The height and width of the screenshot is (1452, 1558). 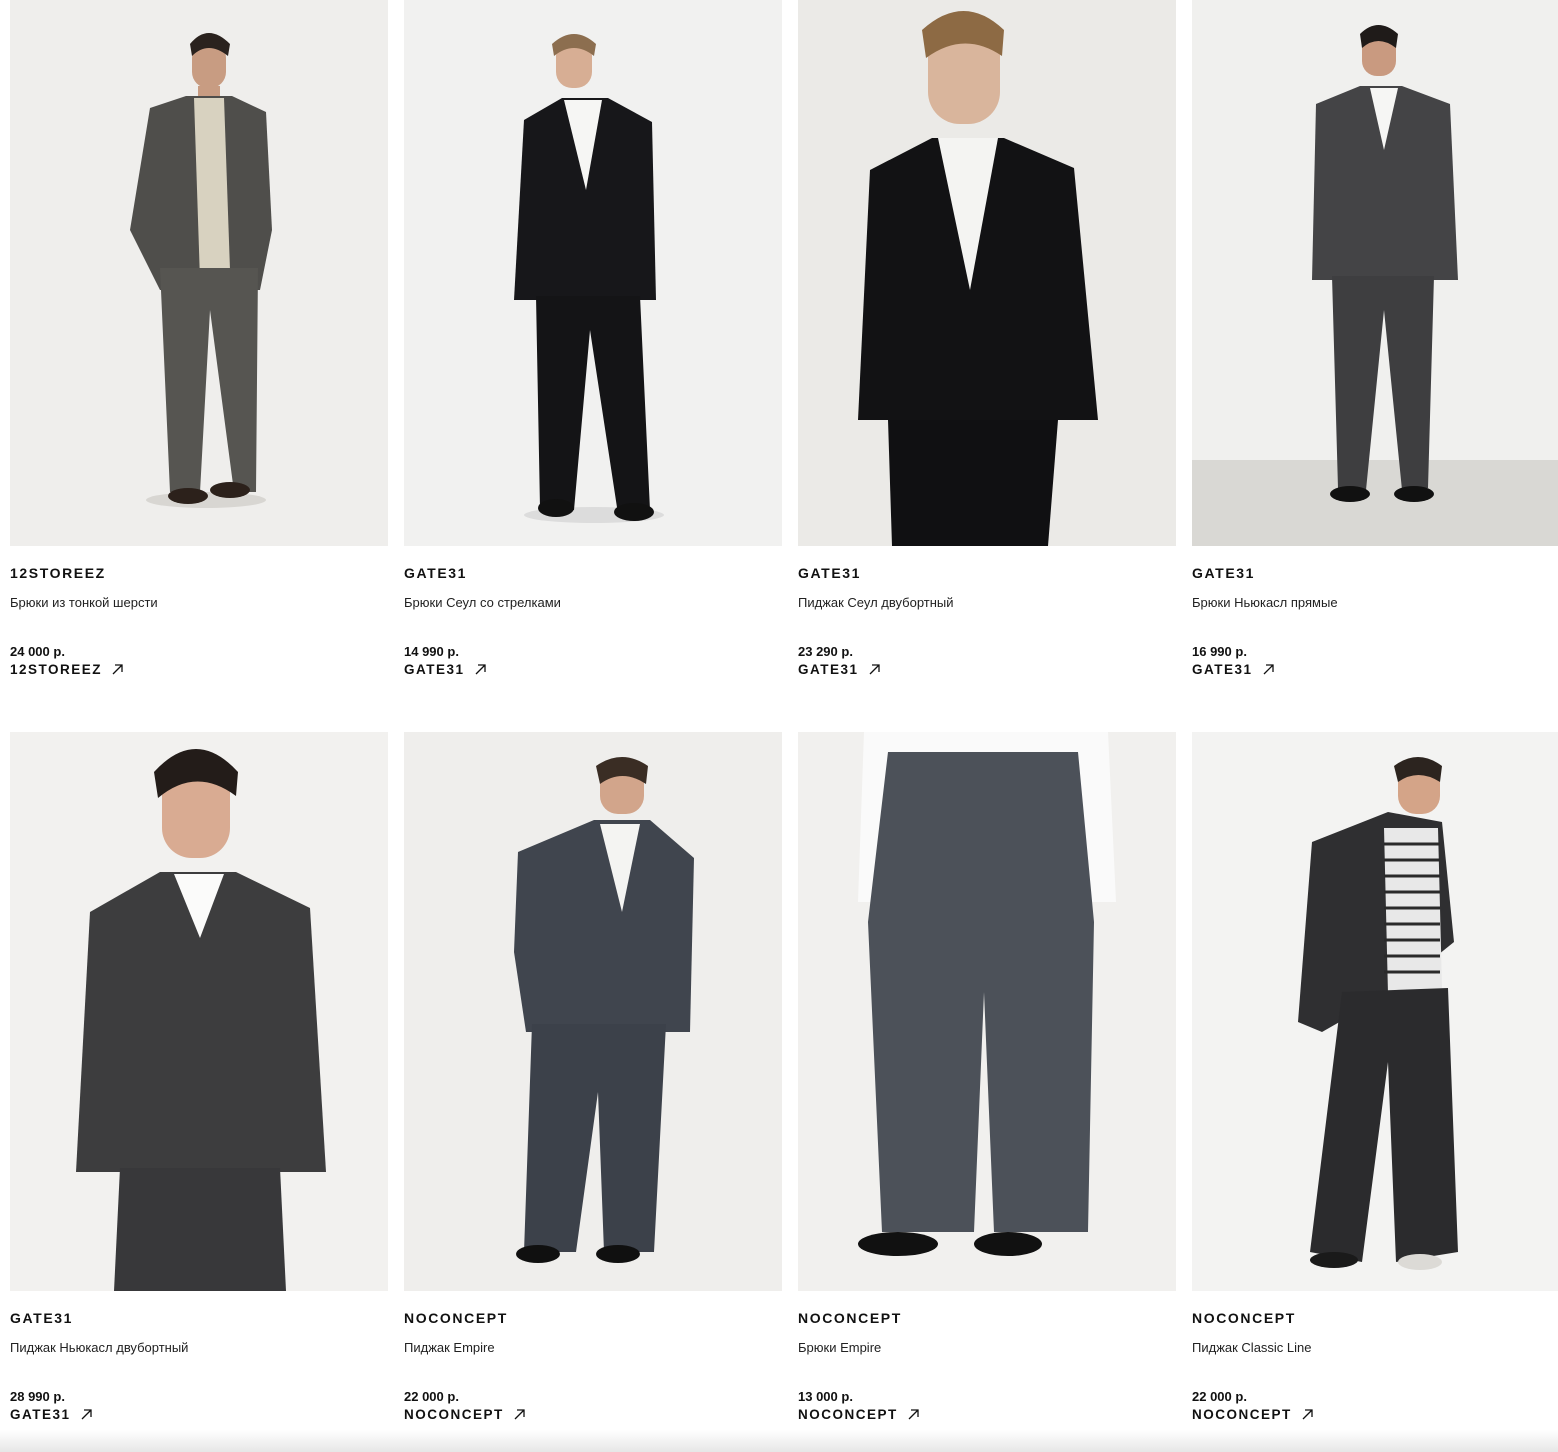 I want to click on product-title: Пиджак Ньюкасл двубортный, so click(x=199, y=1348).